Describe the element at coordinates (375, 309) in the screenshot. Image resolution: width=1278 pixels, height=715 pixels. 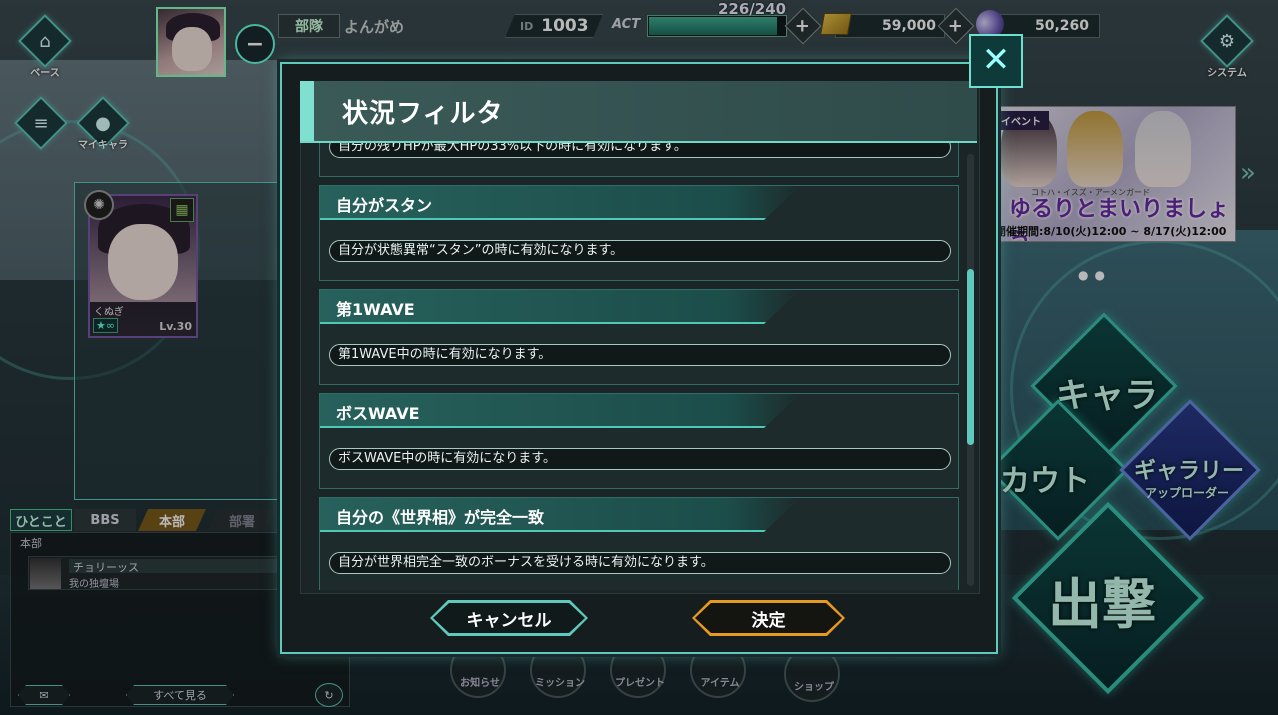
I see `filter-entry-title: 第1WAVE` at that location.